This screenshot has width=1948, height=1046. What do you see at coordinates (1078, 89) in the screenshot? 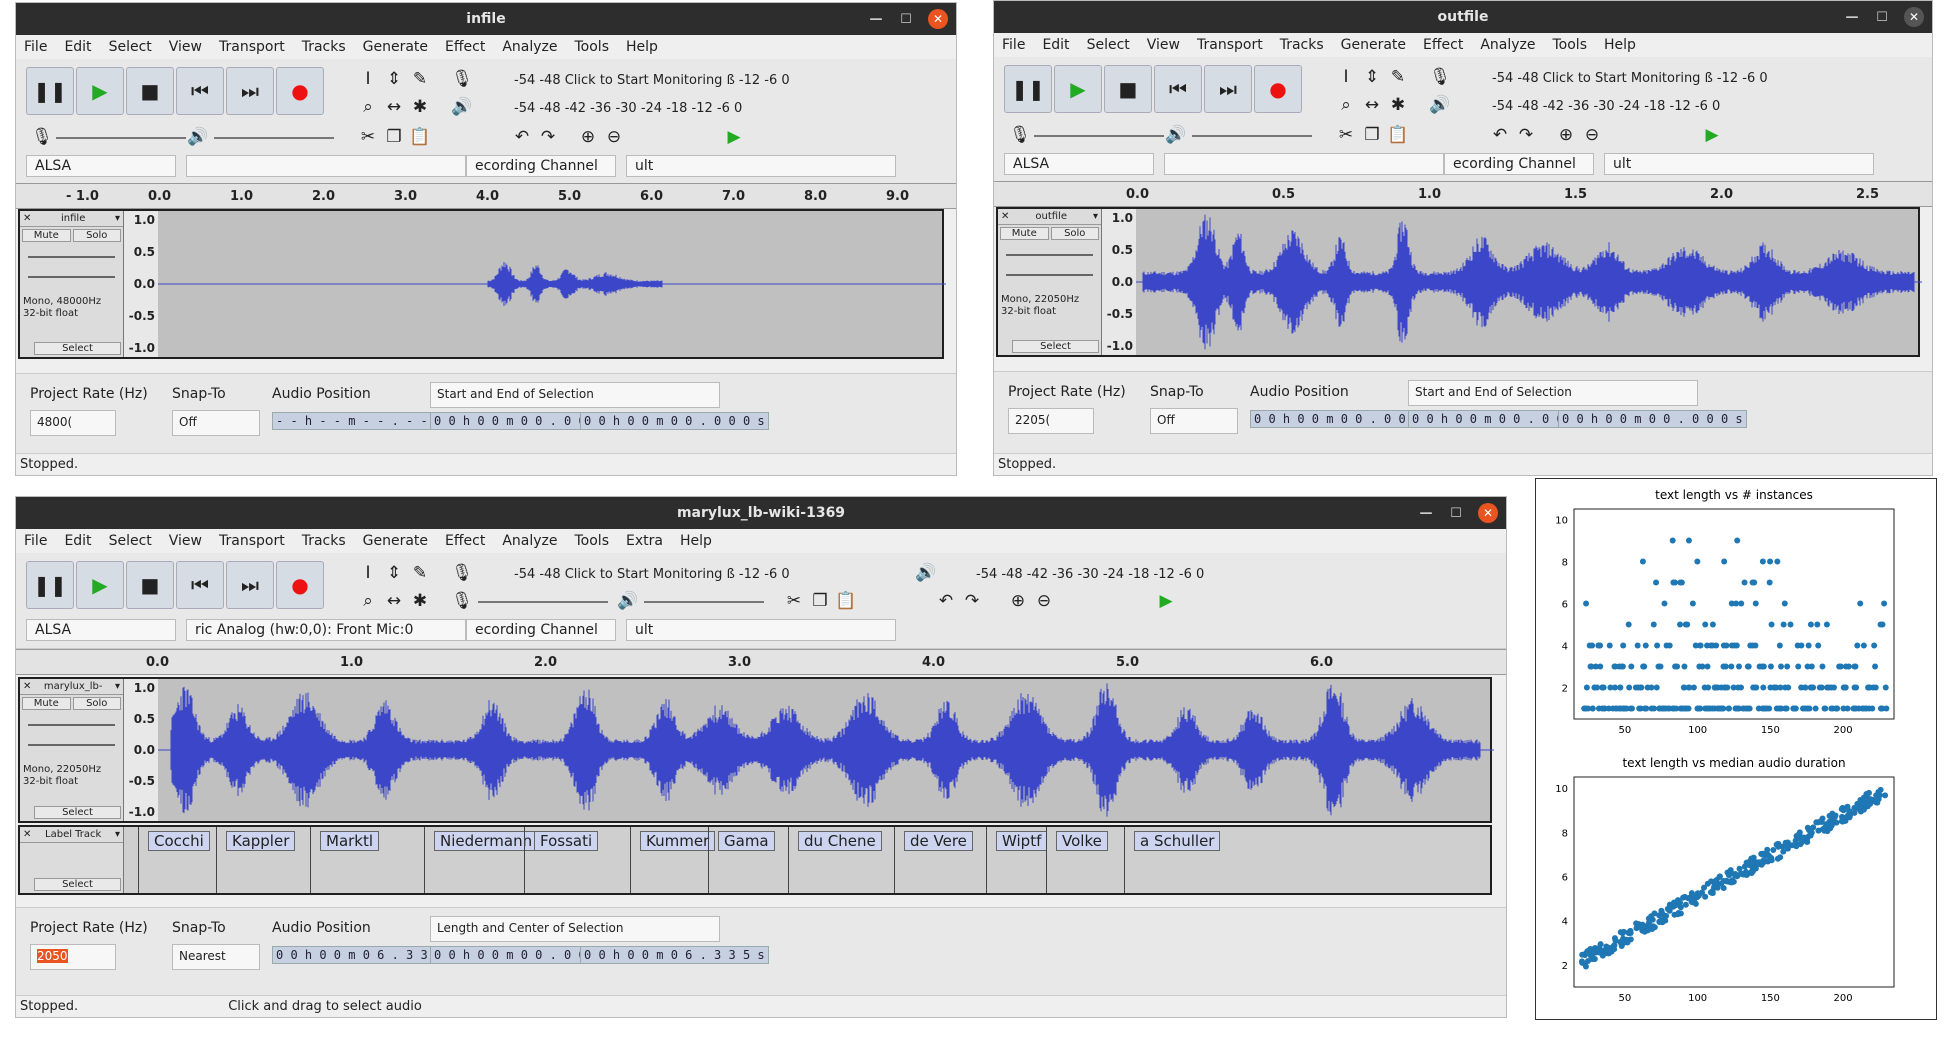
I see `play-button: ▶` at bounding box center [1078, 89].